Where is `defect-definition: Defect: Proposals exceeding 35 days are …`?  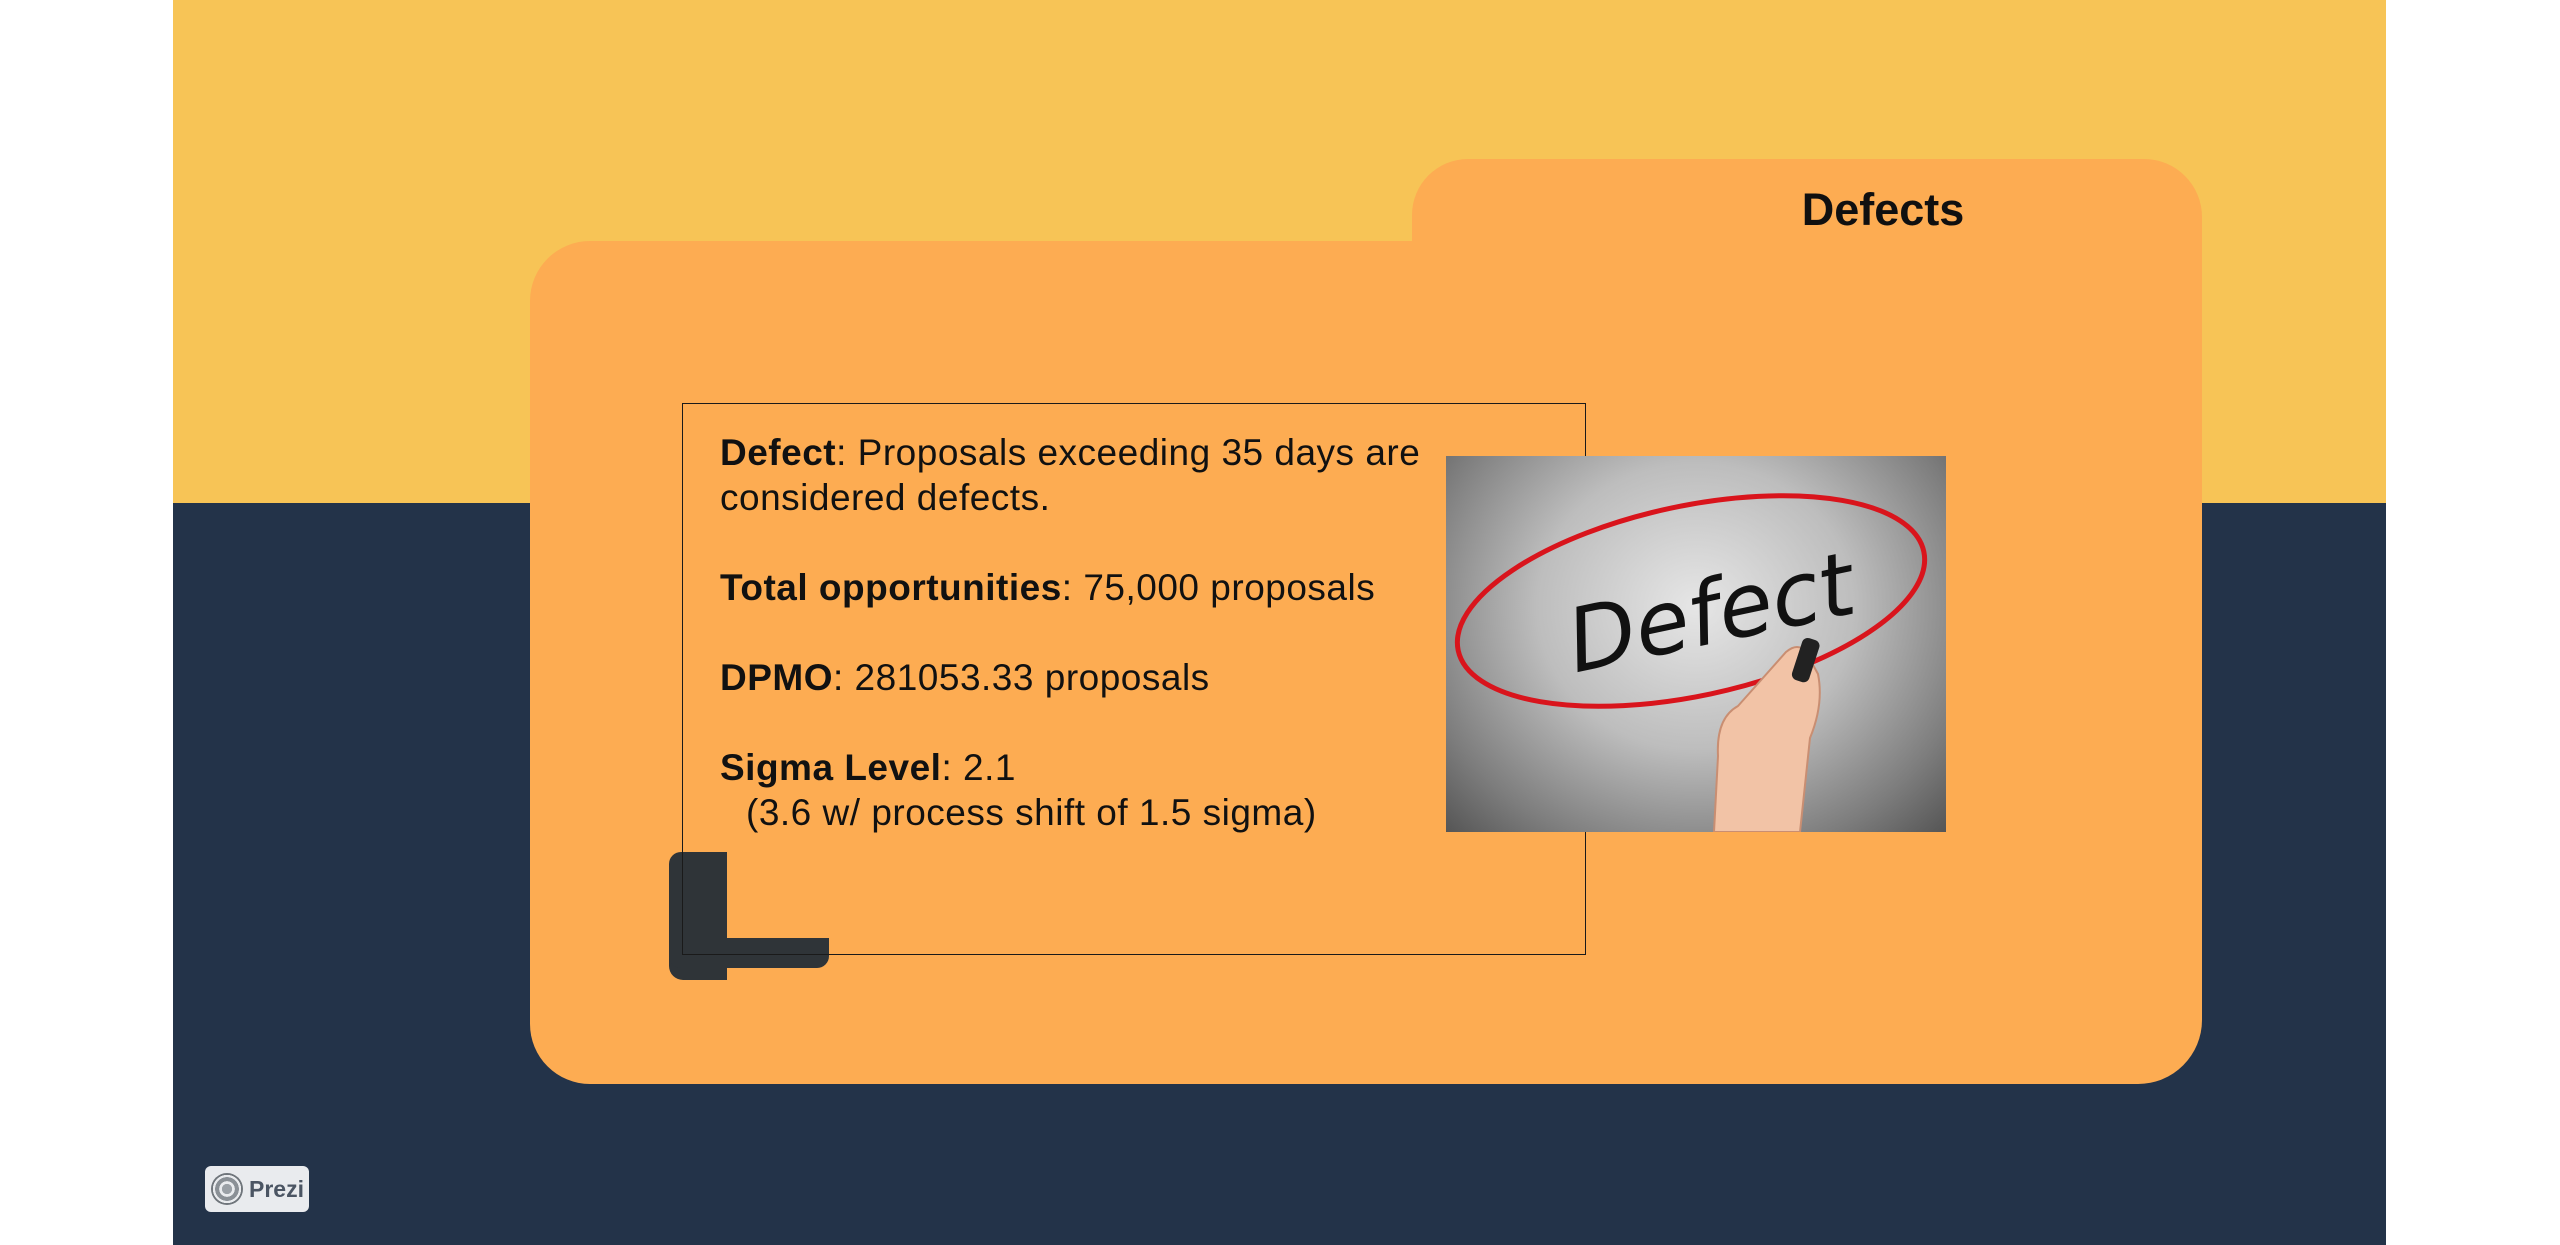 defect-definition: Defect: Proposals exceeding 35 days are … is located at coordinates (1100, 475).